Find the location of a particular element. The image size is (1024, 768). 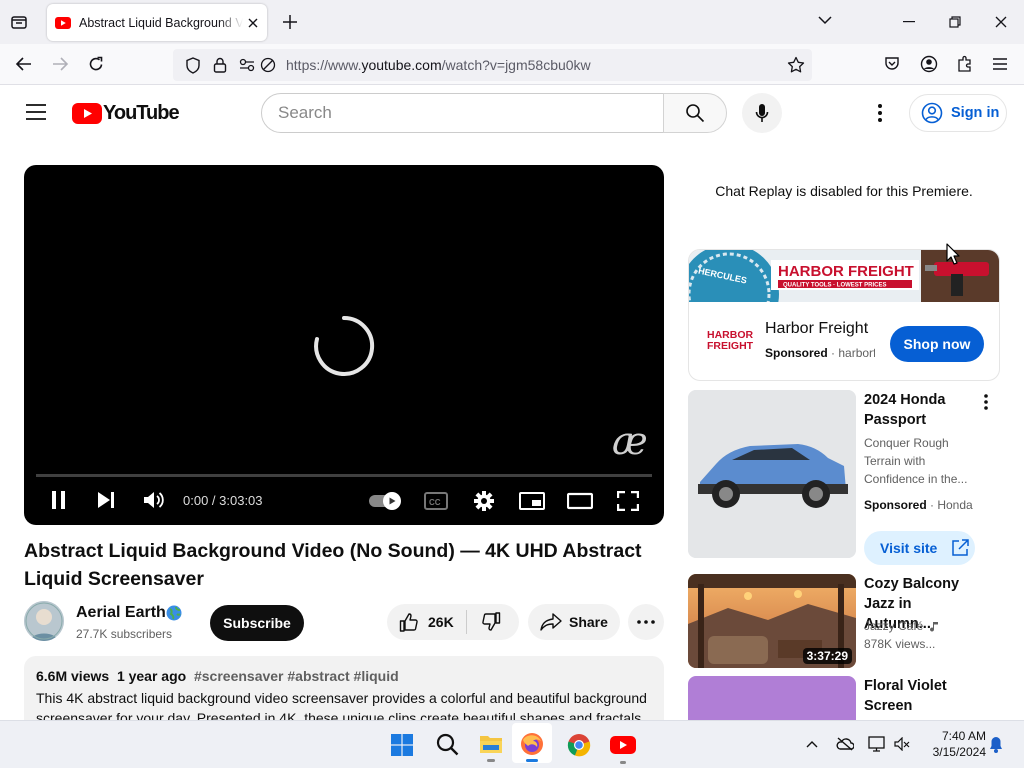

subscriber-count: 27.7K subscribers is located at coordinates (124, 634).